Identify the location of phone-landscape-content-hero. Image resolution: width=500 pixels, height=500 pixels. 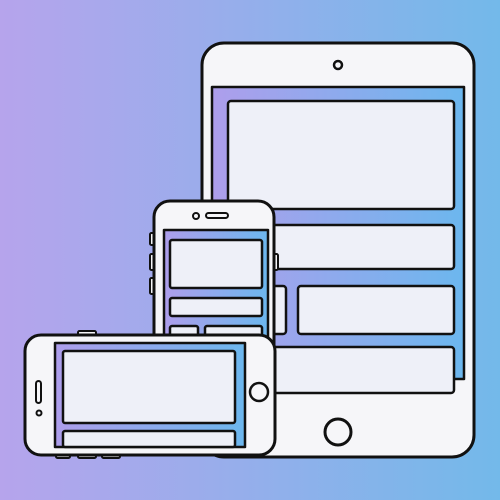
(149, 387).